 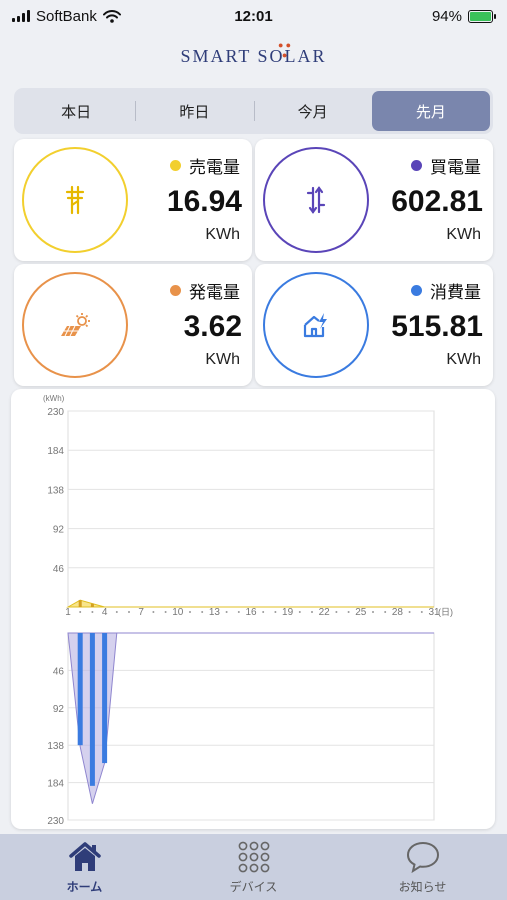 I want to click on sell-value: 16.94, so click(x=204, y=201).